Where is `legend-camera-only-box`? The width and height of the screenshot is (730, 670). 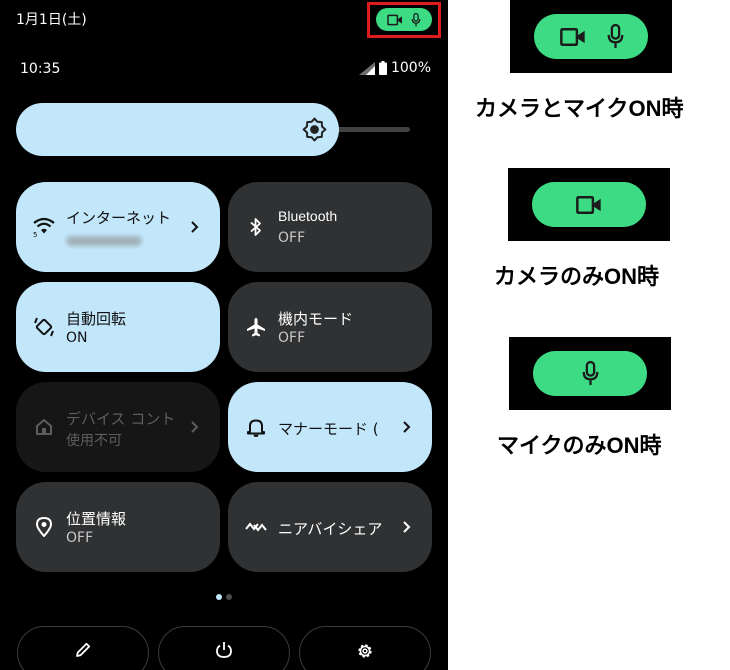
legend-camera-only-box is located at coordinates (589, 204).